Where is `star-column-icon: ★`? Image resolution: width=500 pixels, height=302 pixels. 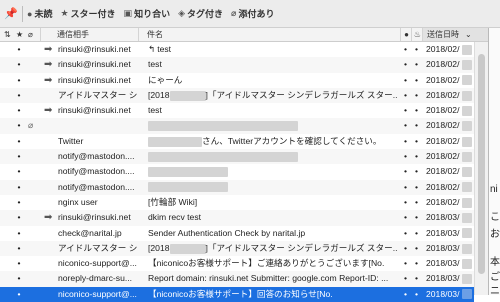
star-column-icon: ★ is located at coordinates (21, 34).